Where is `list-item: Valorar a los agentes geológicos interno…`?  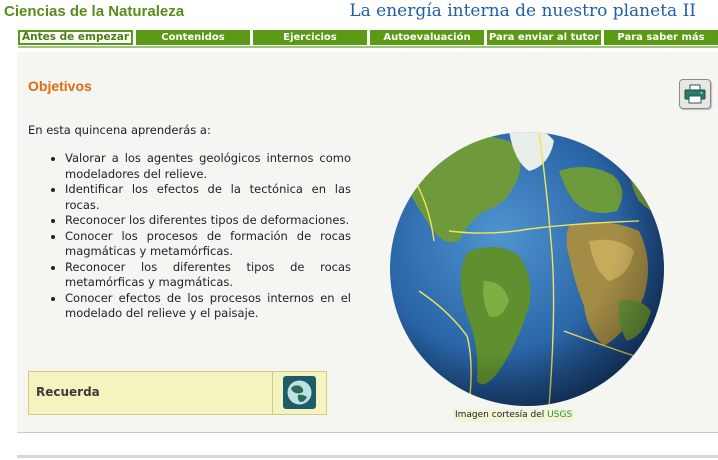
list-item: Valorar a los agentes geológicos interno… is located at coordinates (208, 166).